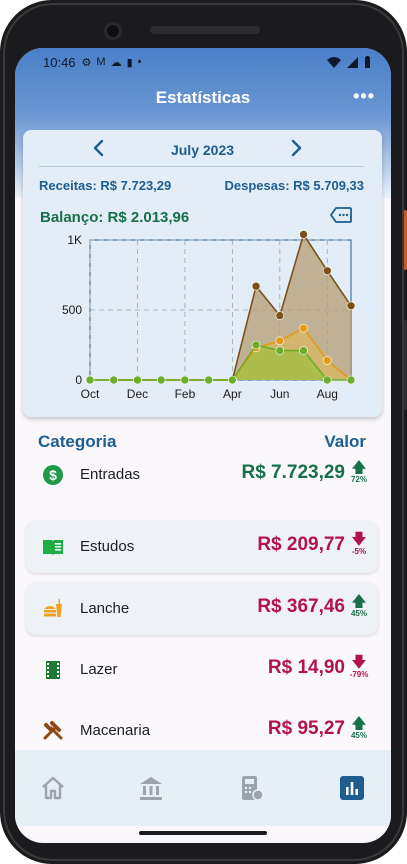 The height and width of the screenshot is (864, 407). Describe the element at coordinates (301, 544) in the screenshot. I see `category-amount: R$ 209,77` at that location.